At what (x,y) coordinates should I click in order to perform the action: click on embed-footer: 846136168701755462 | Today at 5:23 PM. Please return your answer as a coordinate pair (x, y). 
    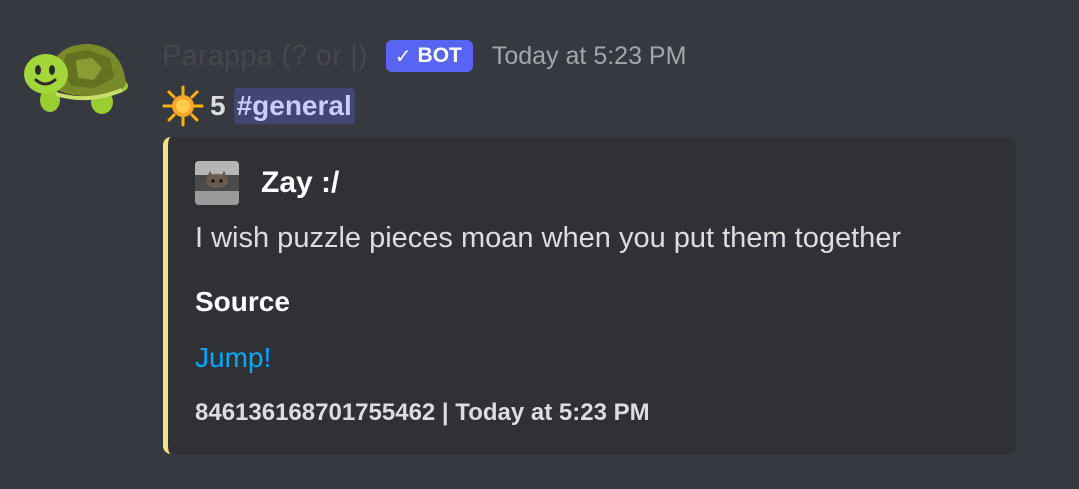
    Looking at the image, I should click on (422, 412).